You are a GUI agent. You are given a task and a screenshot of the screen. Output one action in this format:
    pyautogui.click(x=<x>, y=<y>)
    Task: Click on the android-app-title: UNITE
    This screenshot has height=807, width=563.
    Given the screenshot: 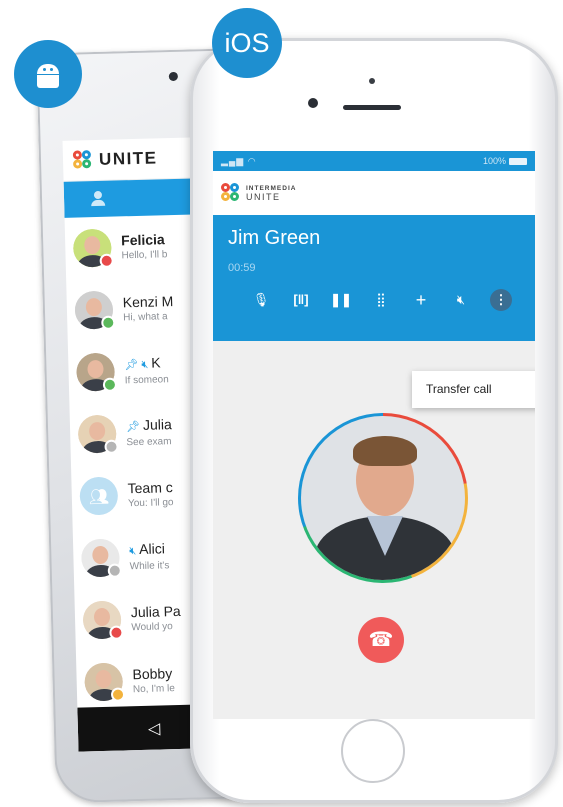 What is the action you would take?
    pyautogui.click(x=128, y=158)
    